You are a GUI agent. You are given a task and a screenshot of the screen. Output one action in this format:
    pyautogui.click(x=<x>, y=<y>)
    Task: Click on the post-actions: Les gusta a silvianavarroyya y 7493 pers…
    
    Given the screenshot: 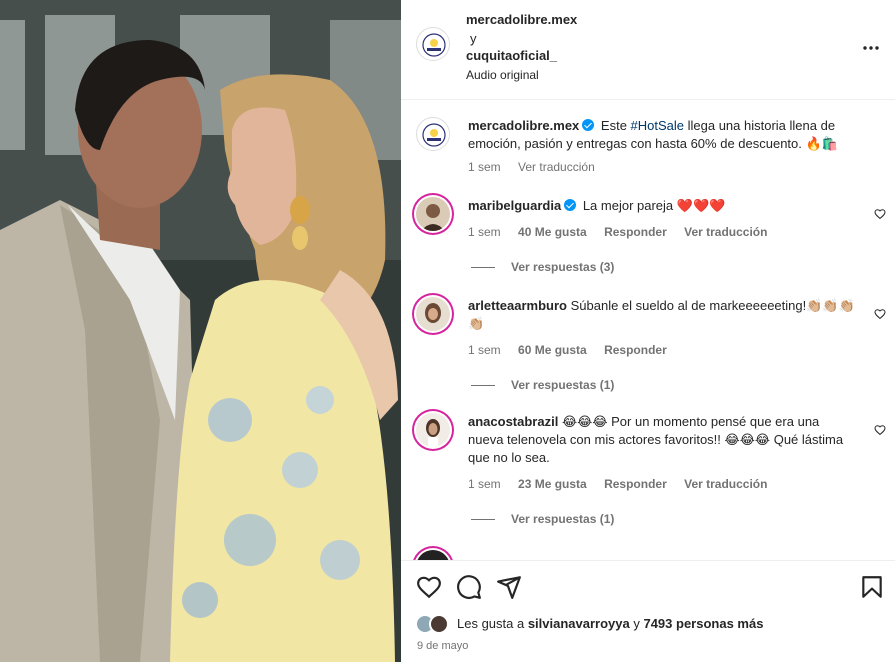 What is the action you would take?
    pyautogui.click(x=648, y=611)
    